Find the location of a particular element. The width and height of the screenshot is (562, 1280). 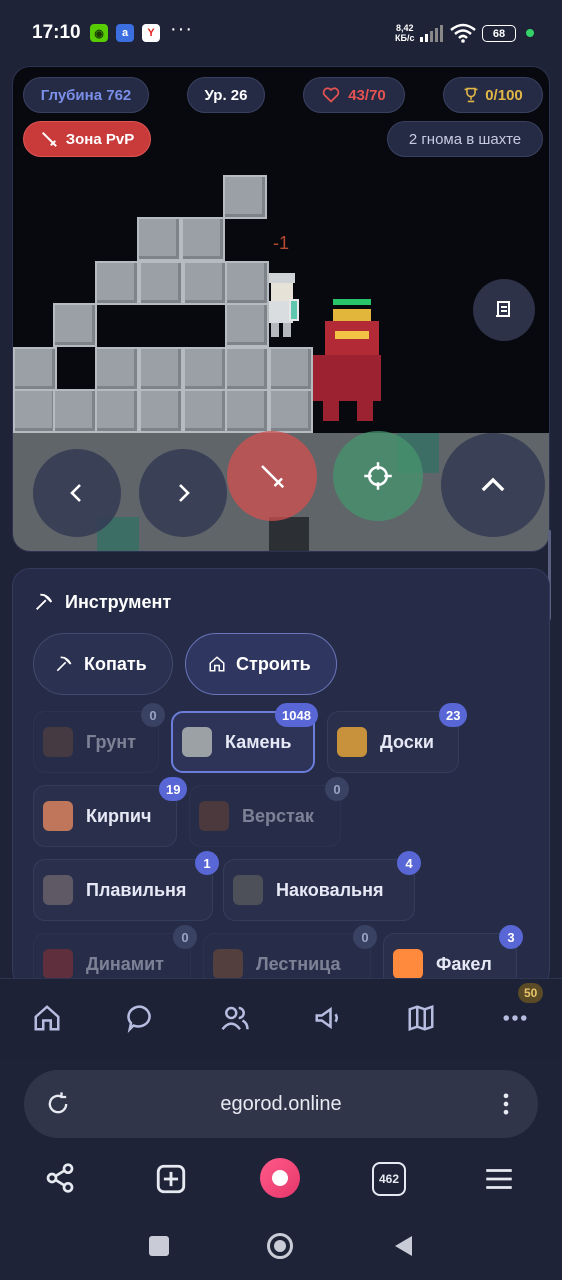

anvil-swatch is located at coordinates (248, 890).